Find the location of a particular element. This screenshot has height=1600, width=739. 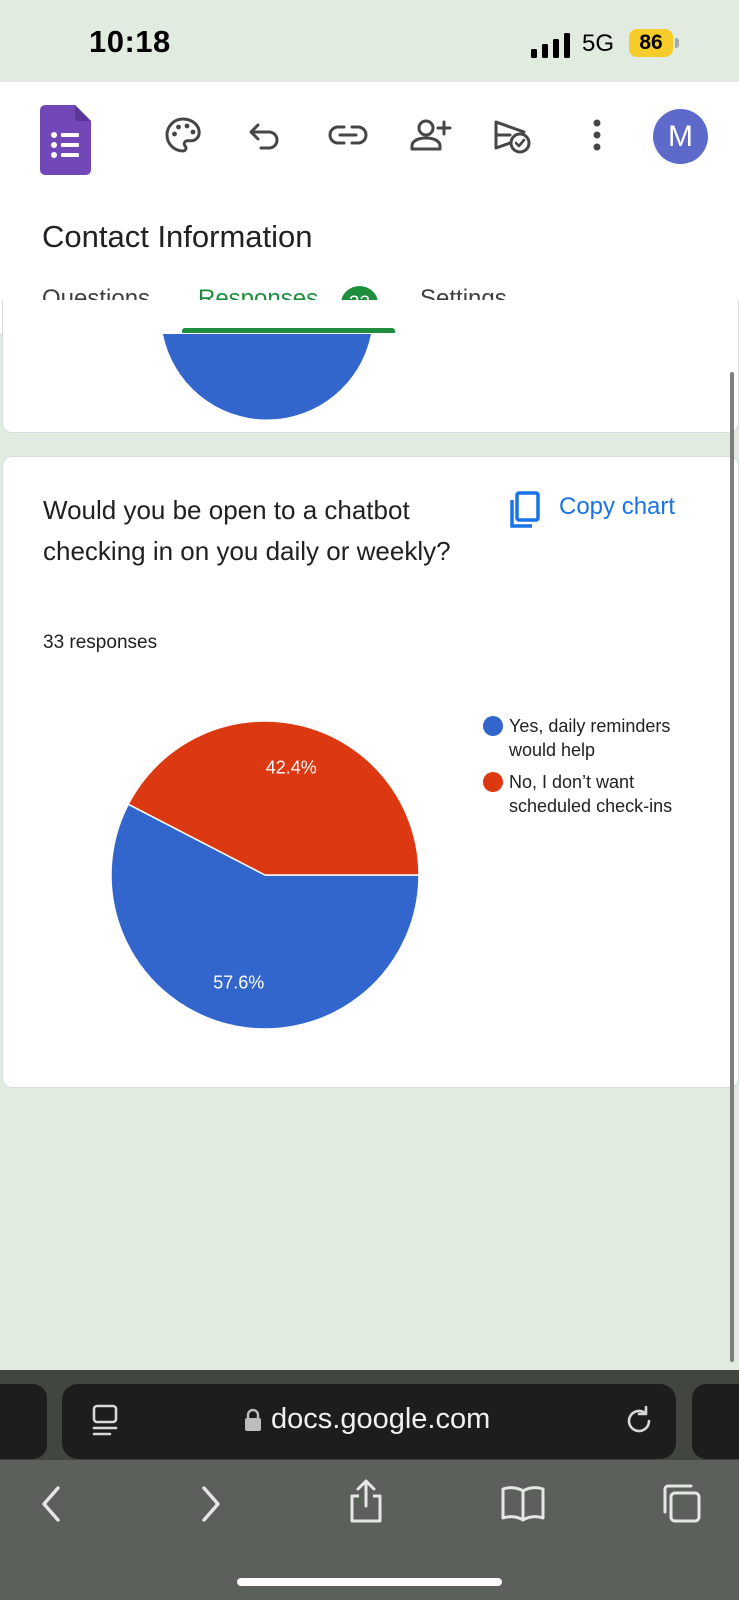

palette-icon is located at coordinates (183, 135).